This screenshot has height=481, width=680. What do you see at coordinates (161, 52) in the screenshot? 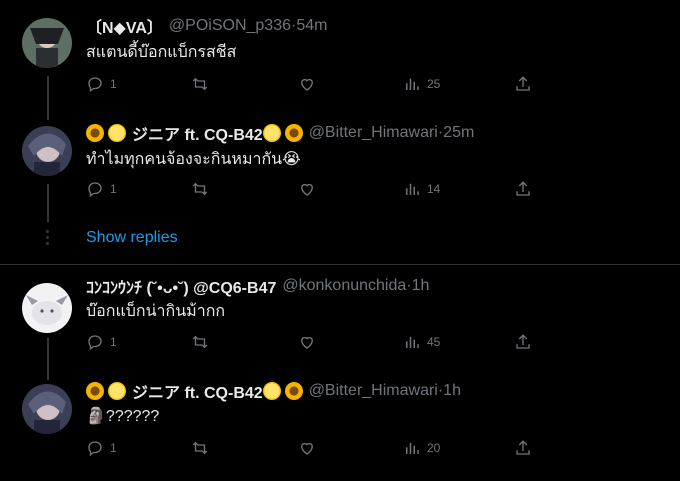
I see `tweet-text: สแตนดี้บ๊อกแบ็กรสชีส` at bounding box center [161, 52].